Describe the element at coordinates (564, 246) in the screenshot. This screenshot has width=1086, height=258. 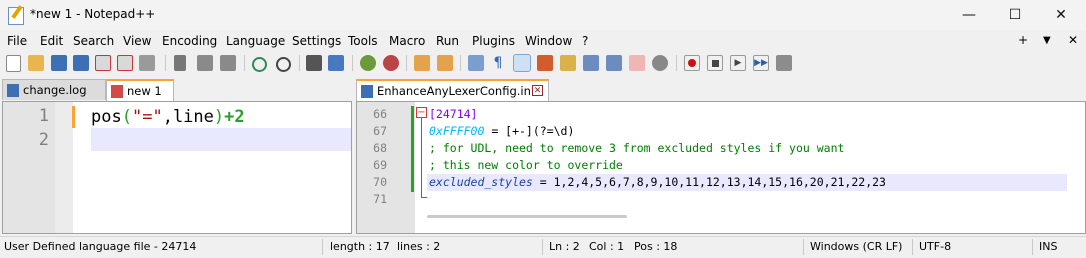
I see `status-ln: Ln : 2` at that location.